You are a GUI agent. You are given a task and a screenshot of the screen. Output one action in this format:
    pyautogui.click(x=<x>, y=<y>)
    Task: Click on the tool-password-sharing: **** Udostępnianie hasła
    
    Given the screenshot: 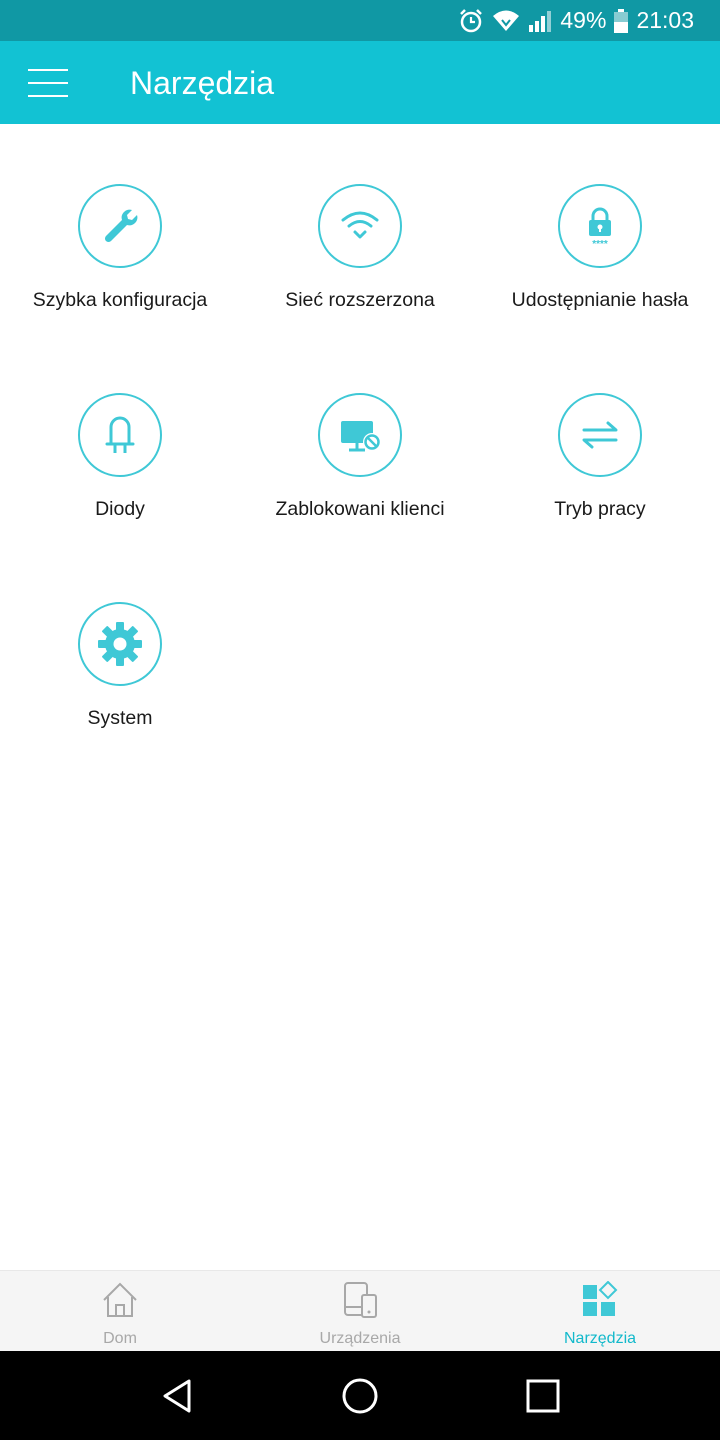 What is the action you would take?
    pyautogui.click(x=600, y=219)
    